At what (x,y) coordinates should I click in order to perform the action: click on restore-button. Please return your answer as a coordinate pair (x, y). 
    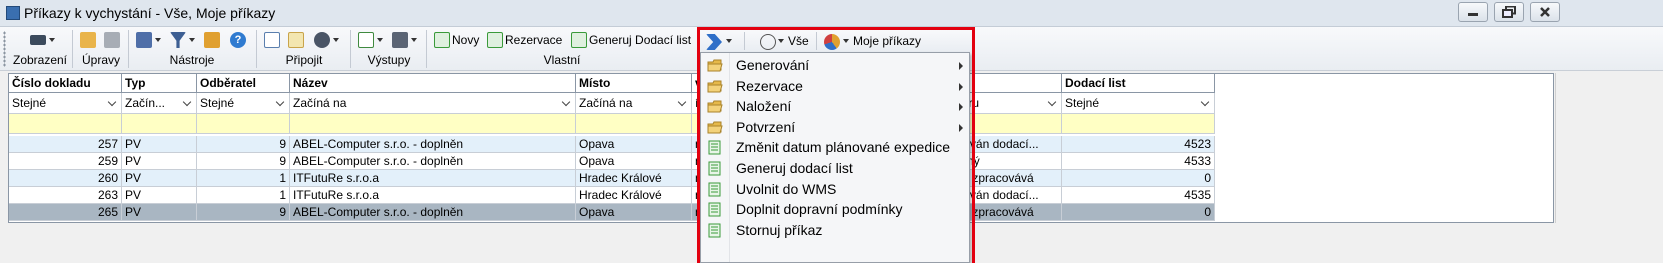
    Looking at the image, I should click on (1509, 12).